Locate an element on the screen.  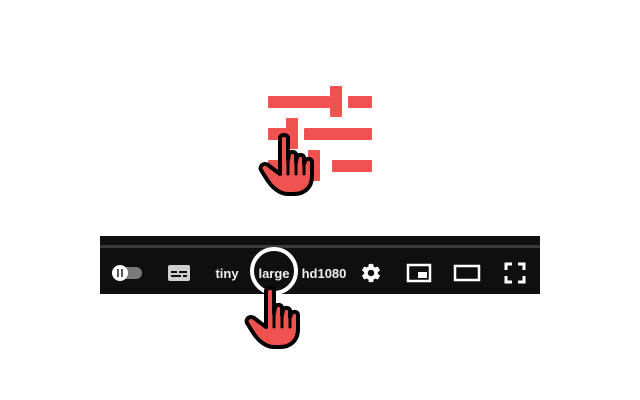
theater-mode-button is located at coordinates (467, 273).